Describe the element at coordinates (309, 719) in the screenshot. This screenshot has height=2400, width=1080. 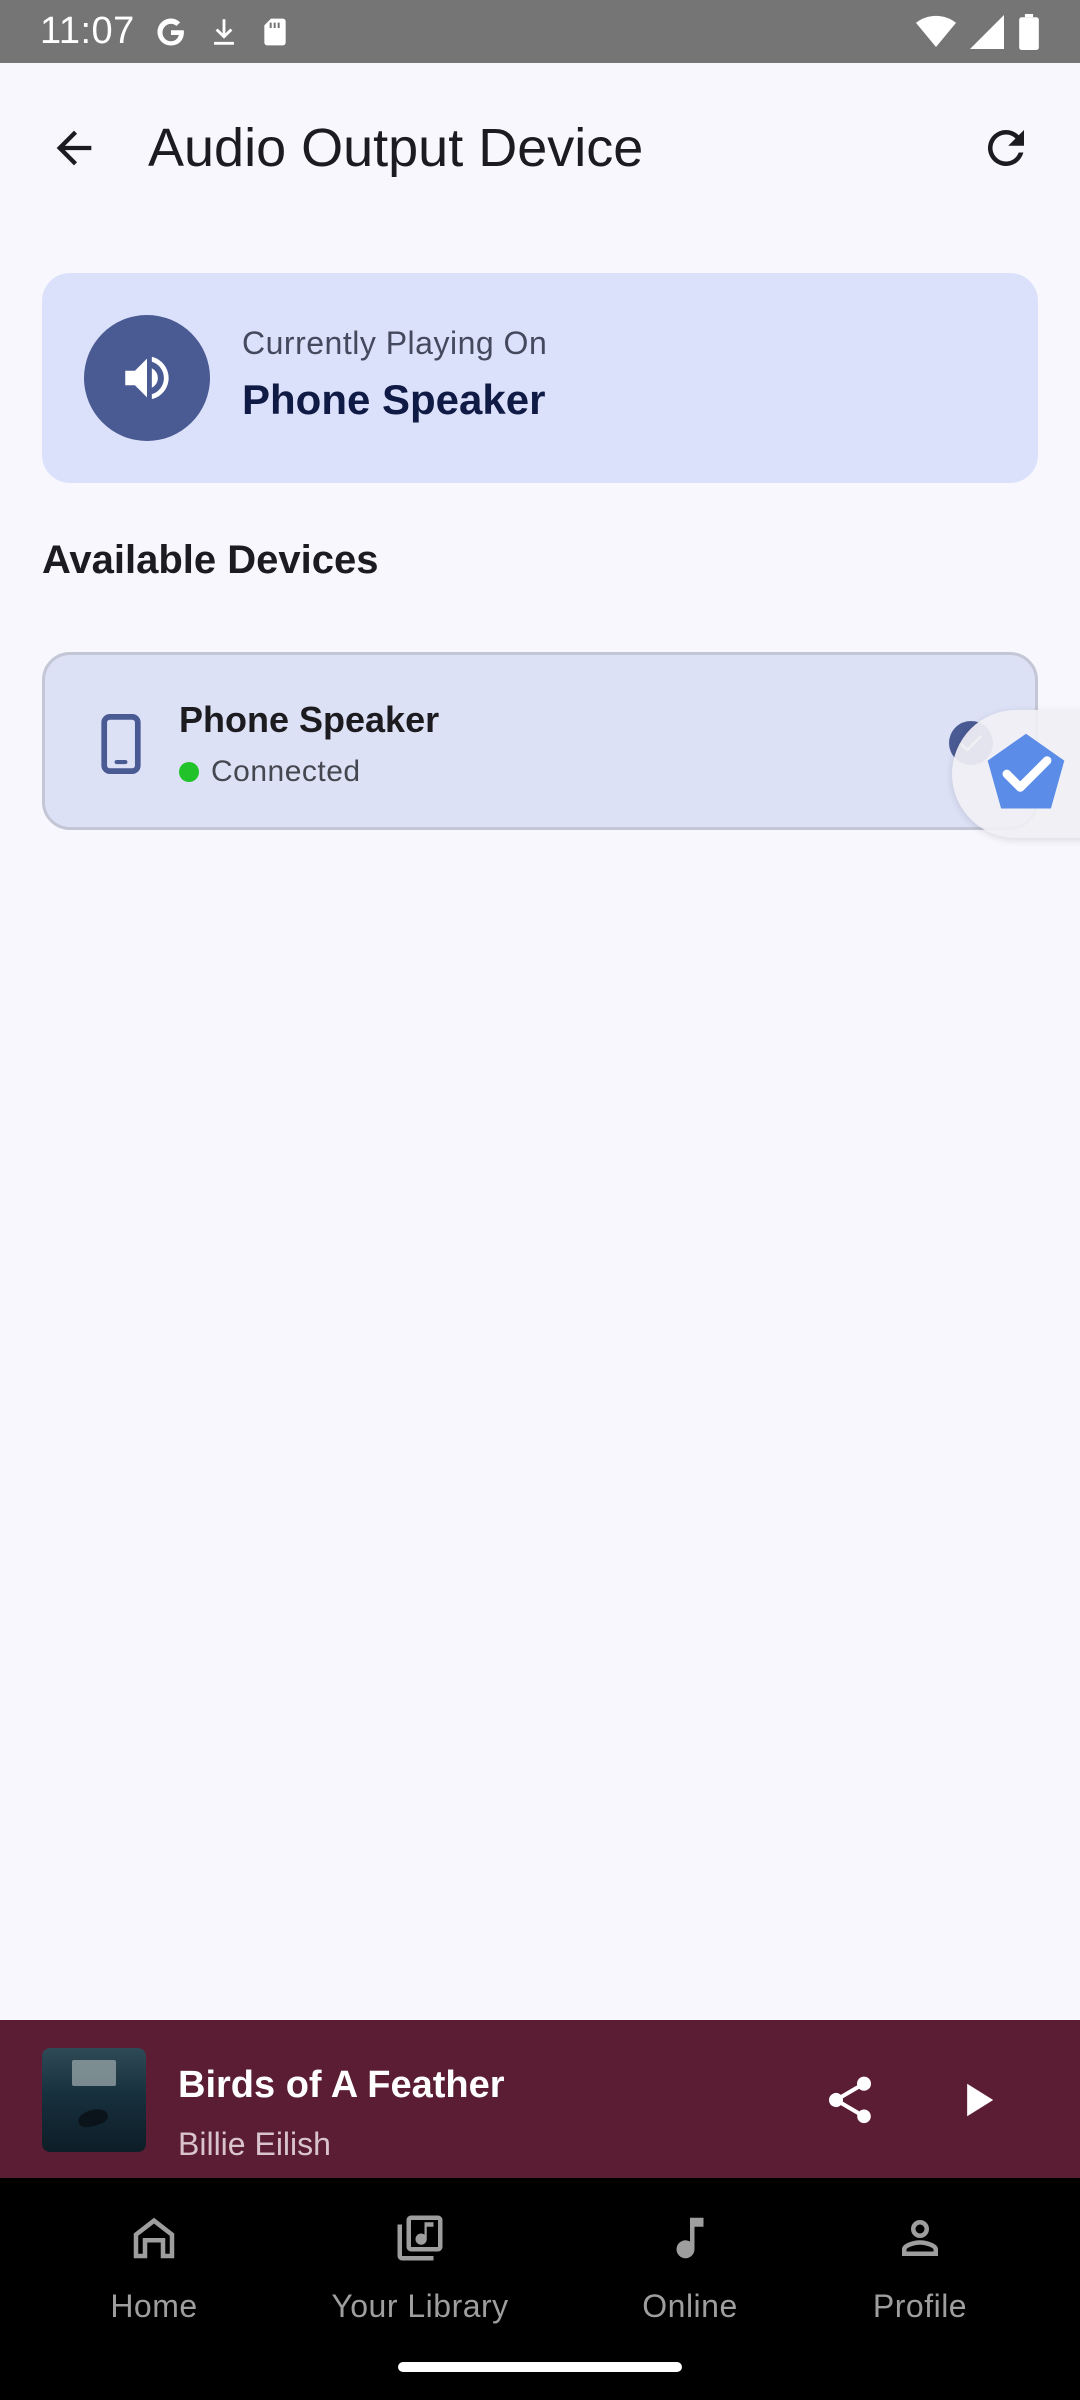
I see `device-name: Phone Speaker` at that location.